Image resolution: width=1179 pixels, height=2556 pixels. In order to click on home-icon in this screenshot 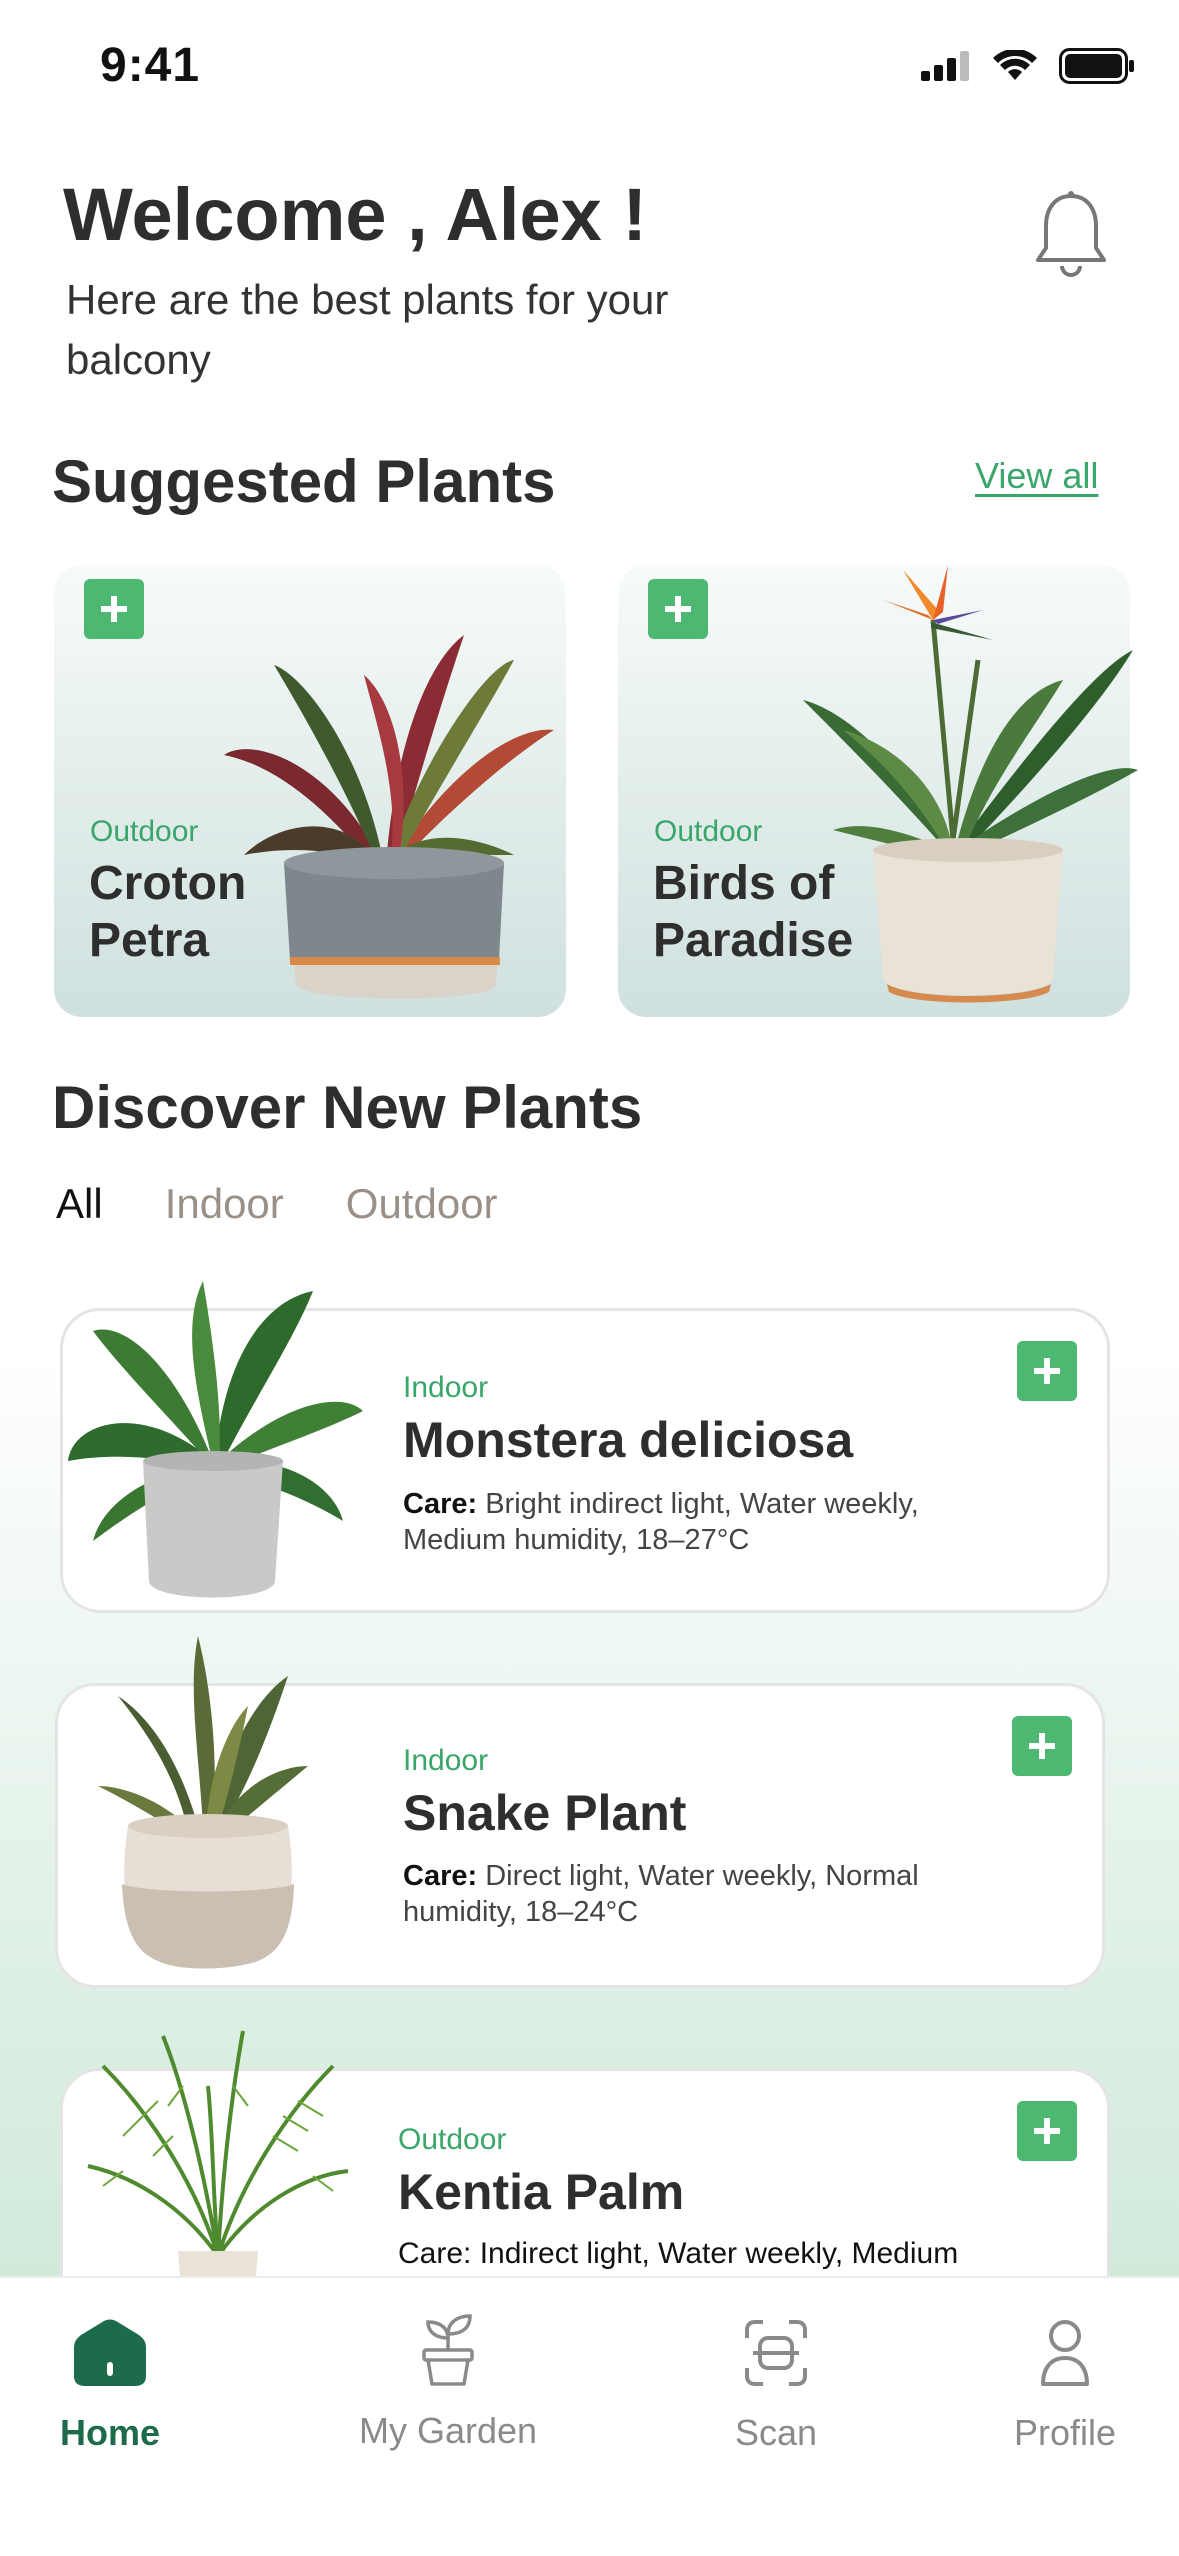, I will do `click(110, 2352)`.